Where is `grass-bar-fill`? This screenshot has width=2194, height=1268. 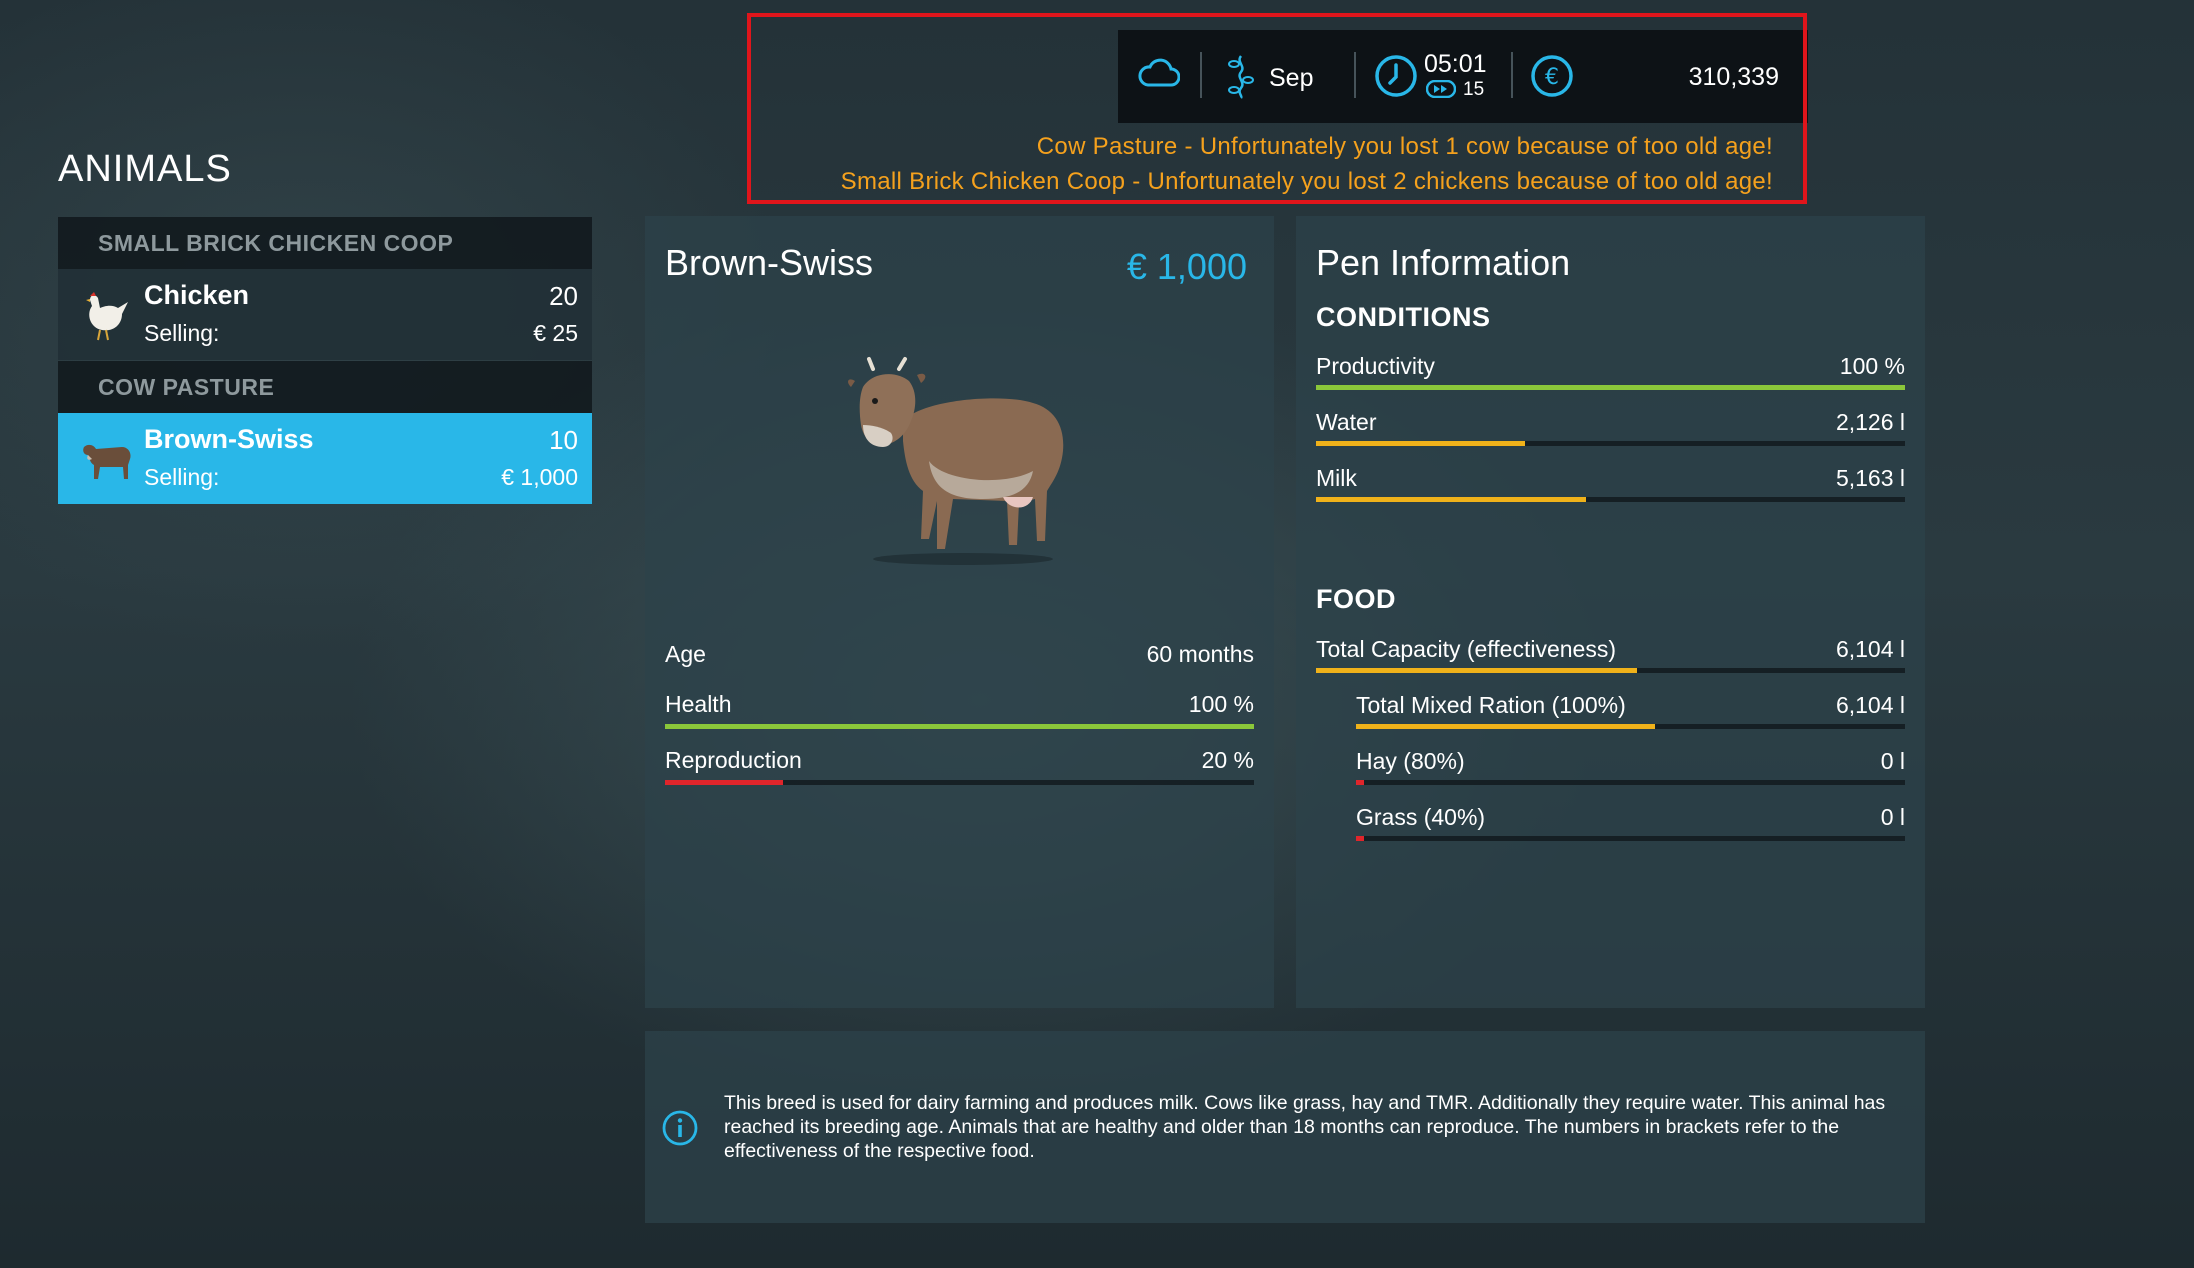
grass-bar-fill is located at coordinates (1360, 838).